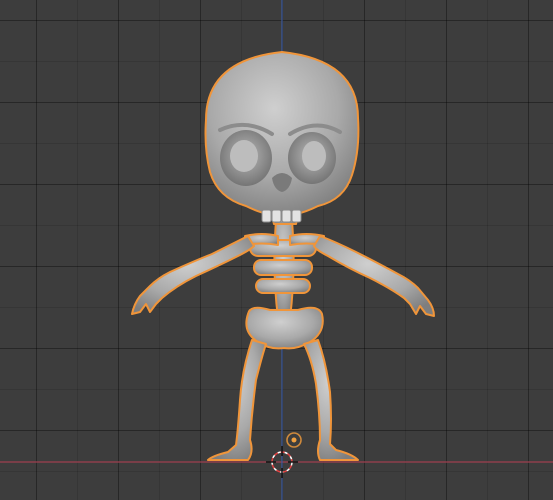 Image resolution: width=553 pixels, height=500 pixels. What do you see at coordinates (193, 275) in the screenshot?
I see `arm-left` at bounding box center [193, 275].